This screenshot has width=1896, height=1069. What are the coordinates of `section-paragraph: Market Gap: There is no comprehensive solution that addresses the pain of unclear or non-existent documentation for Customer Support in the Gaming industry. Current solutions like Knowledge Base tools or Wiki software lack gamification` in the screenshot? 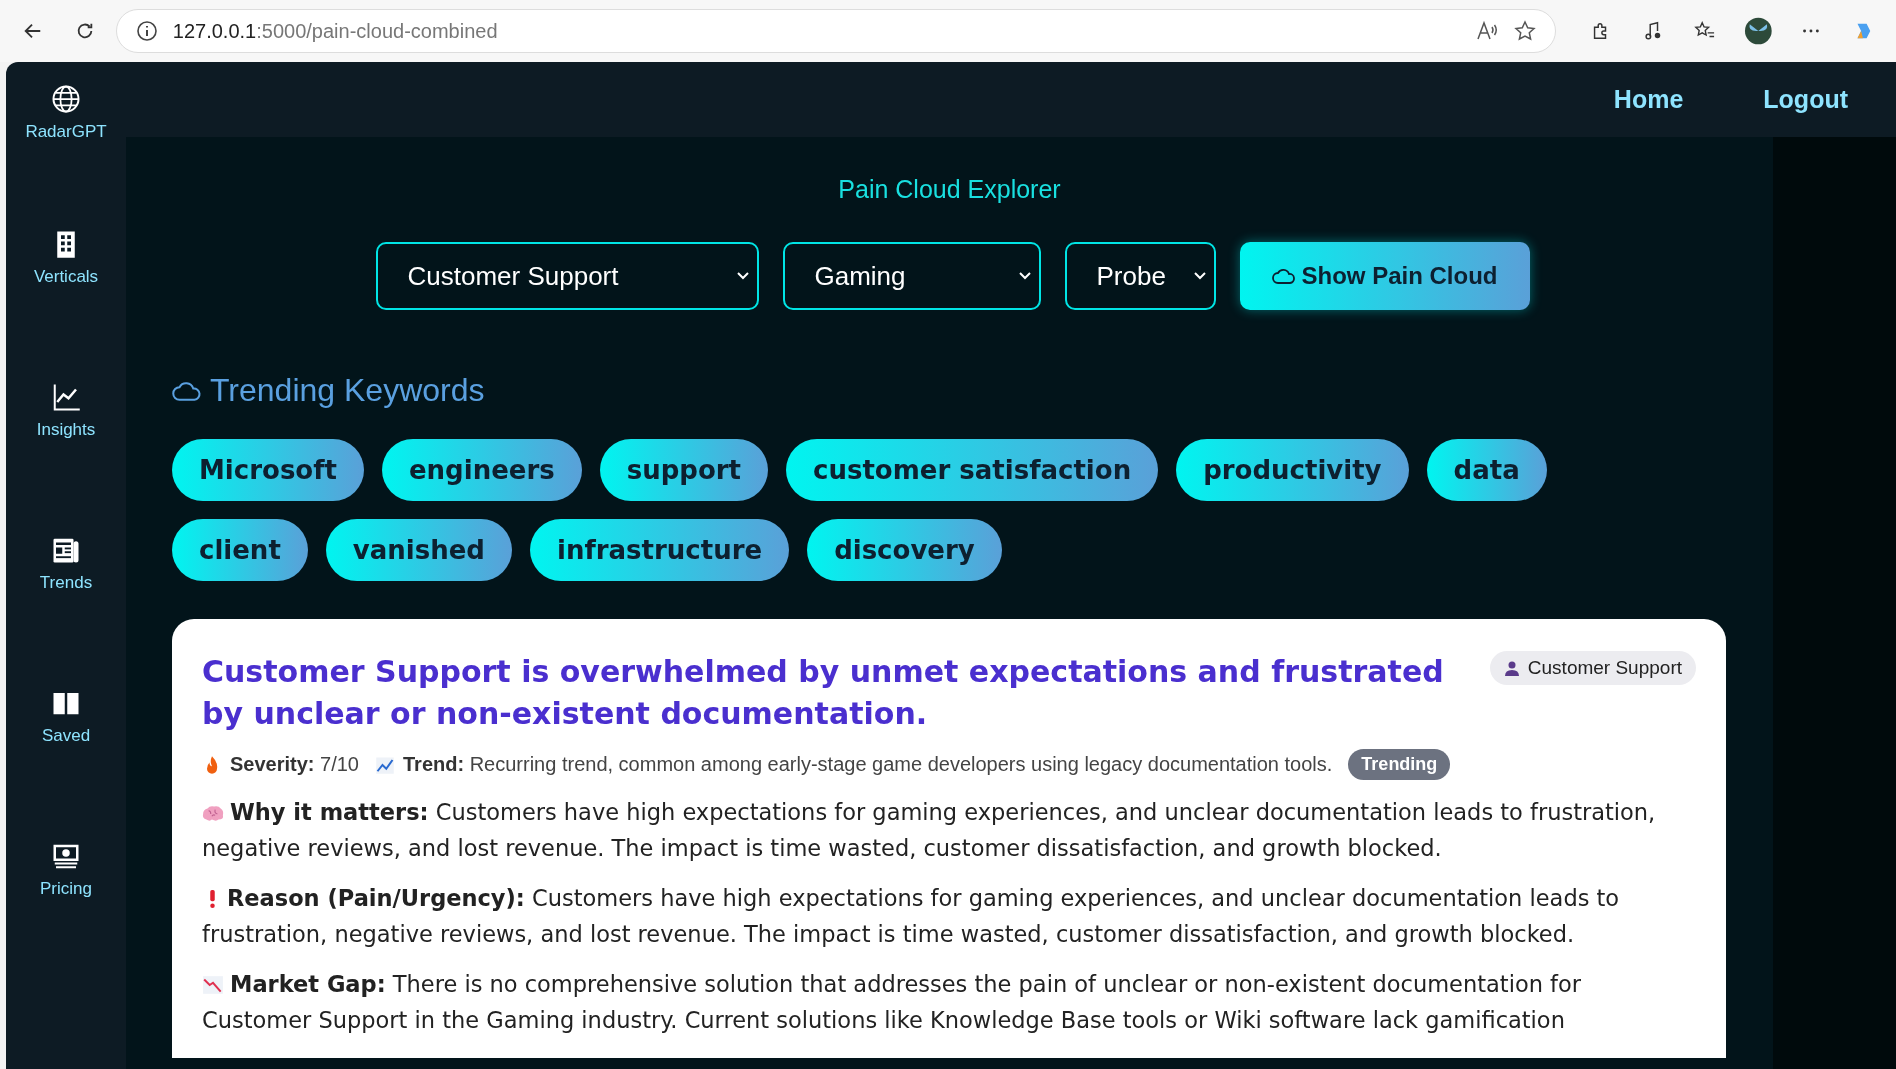 It's located at (892, 1002).